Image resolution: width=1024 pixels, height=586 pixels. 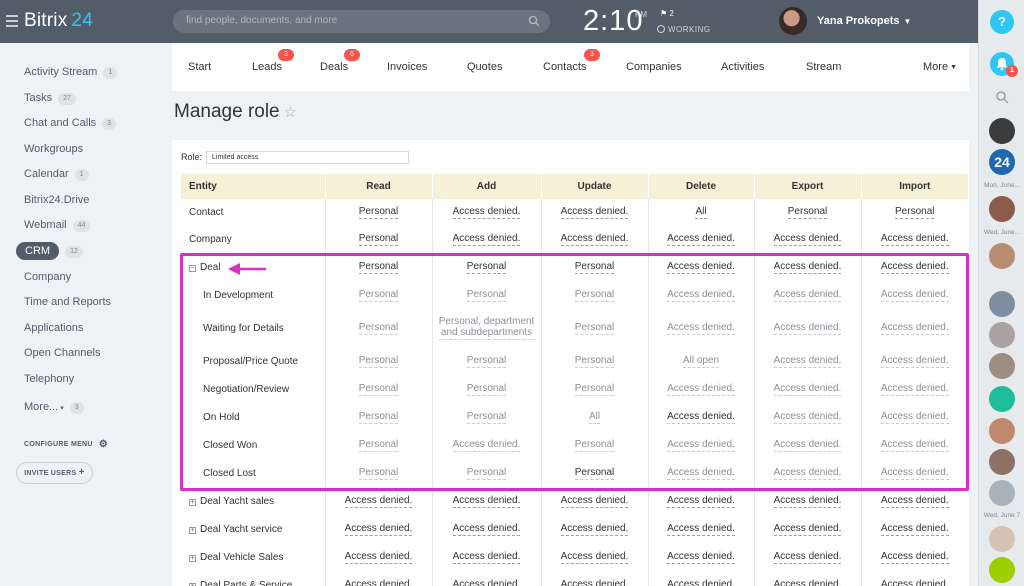 What do you see at coordinates (71, 72) in the screenshot?
I see `sidebar-item-activity-stream: Activity Stream 1` at bounding box center [71, 72].